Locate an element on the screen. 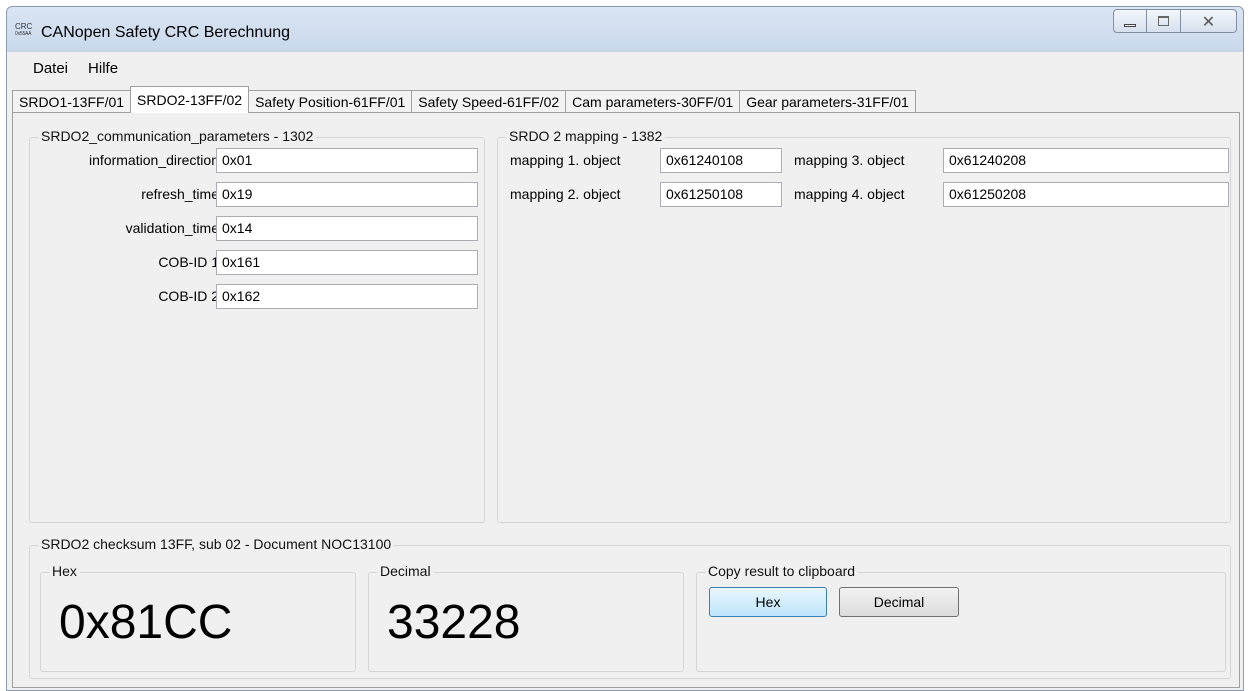  maximize-button is located at coordinates (1164, 21).